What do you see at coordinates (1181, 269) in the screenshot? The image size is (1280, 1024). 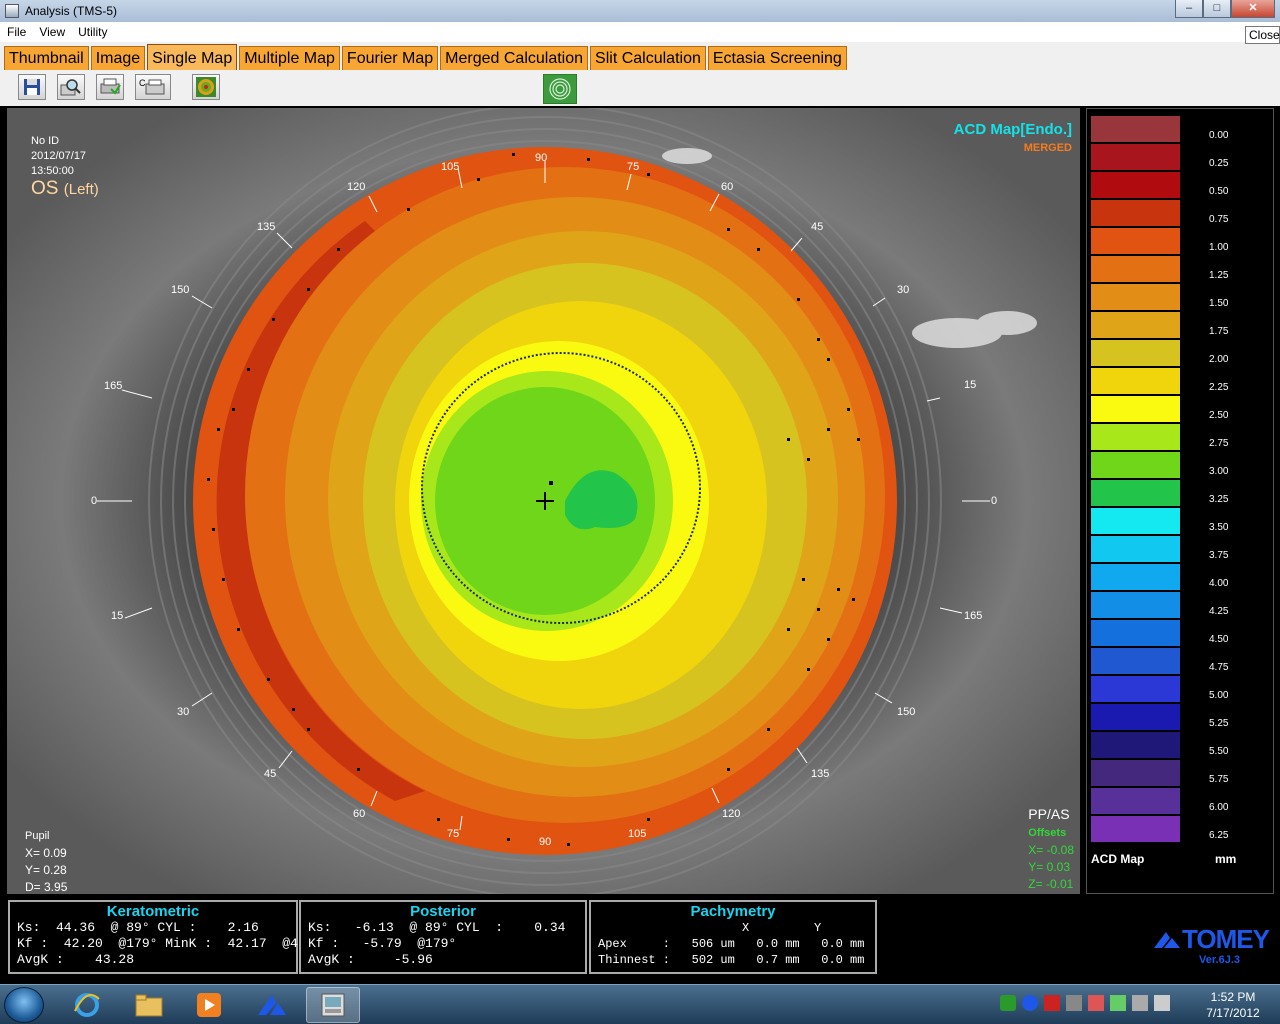 I see `scale-step: 1.25` at bounding box center [1181, 269].